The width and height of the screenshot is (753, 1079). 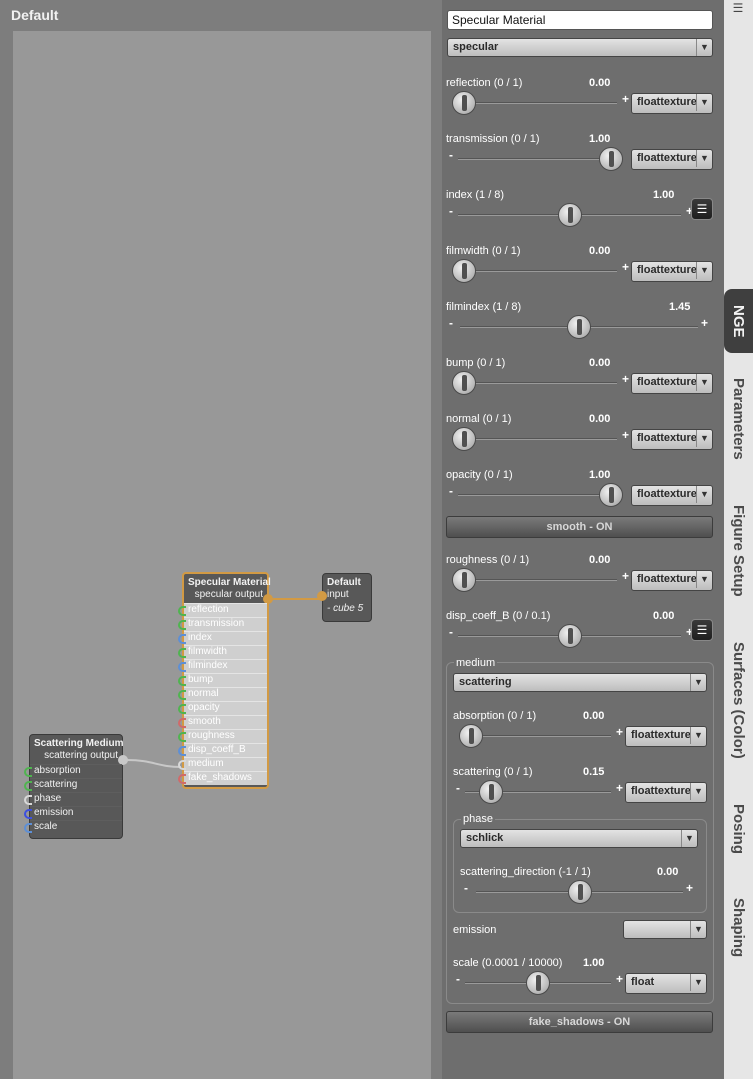 I want to click on medium-type-dropdown: scattering ▼, so click(x=580, y=682).